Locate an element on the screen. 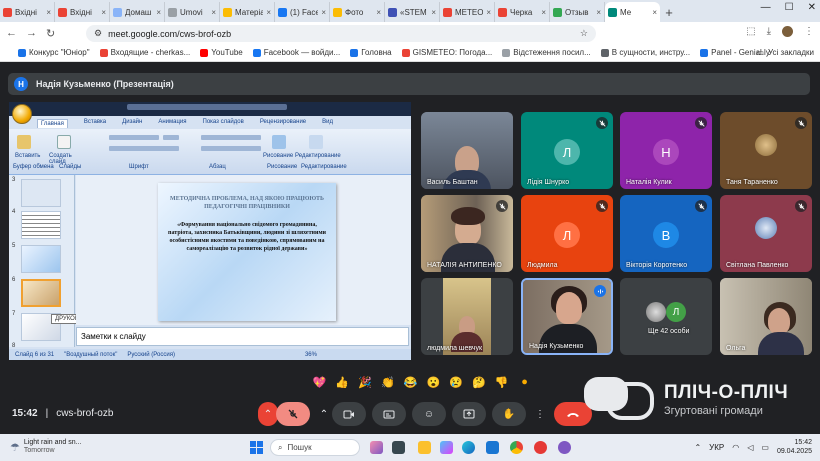 Image resolution: width=820 pixels, height=461 pixels. new-tab-button: + is located at coordinates (669, 12).